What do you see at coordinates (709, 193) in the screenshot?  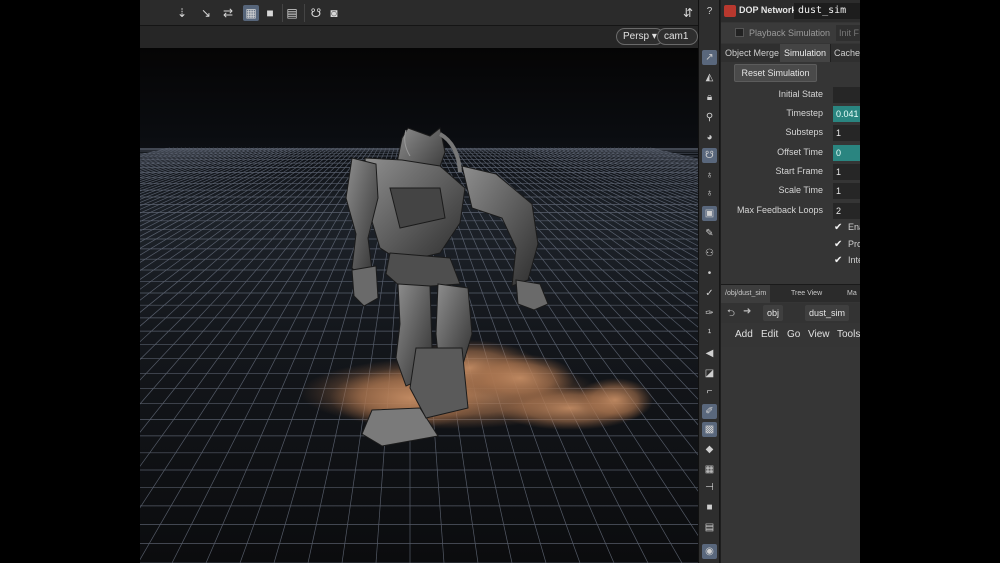 I see `pin2-icon: ♁` at bounding box center [709, 193].